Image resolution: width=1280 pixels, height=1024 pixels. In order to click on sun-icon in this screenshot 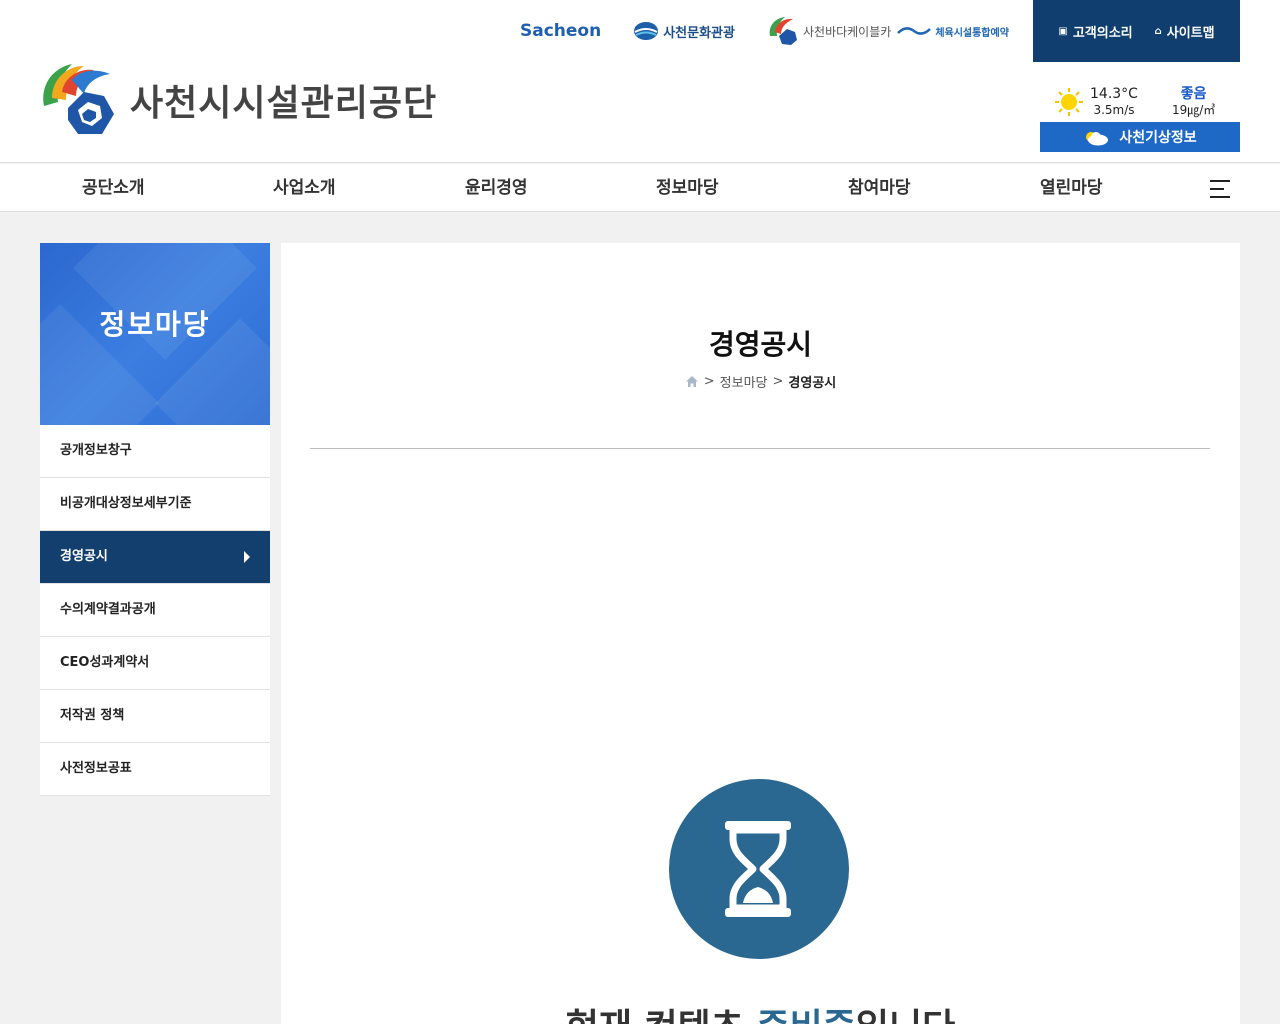, I will do `click(1069, 102)`.